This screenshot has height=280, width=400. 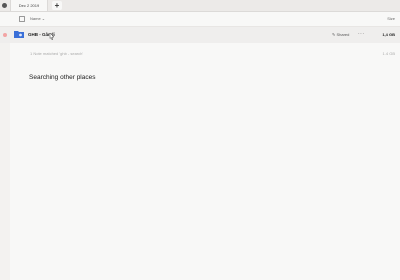 What do you see at coordinates (388, 34) in the screenshot?
I see `row-size: 1,4 GB` at bounding box center [388, 34].